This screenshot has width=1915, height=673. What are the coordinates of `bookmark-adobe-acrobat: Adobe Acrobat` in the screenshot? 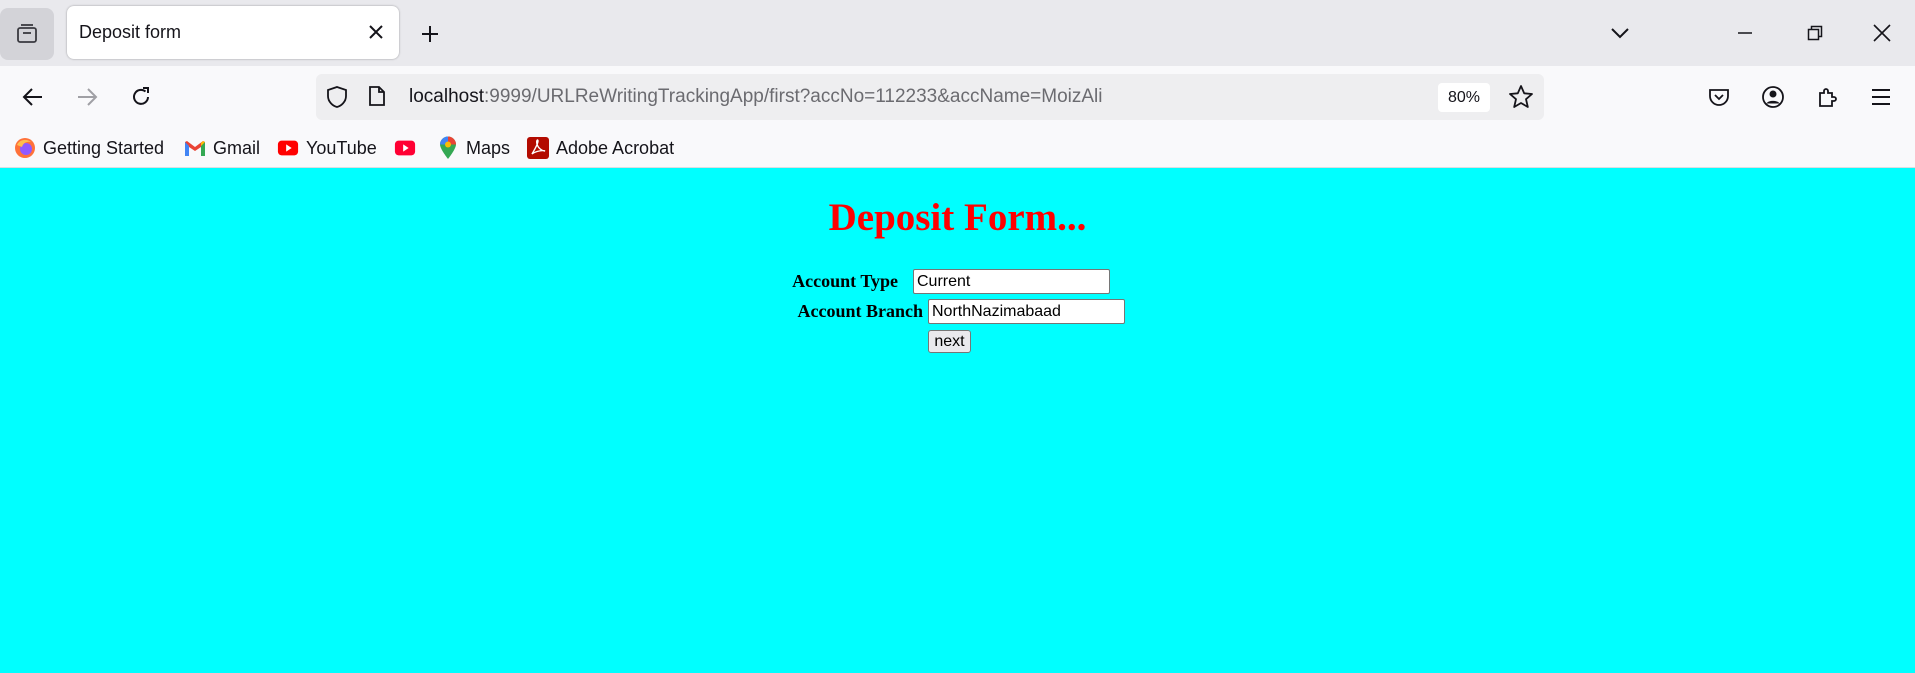 It's located at (600, 148).